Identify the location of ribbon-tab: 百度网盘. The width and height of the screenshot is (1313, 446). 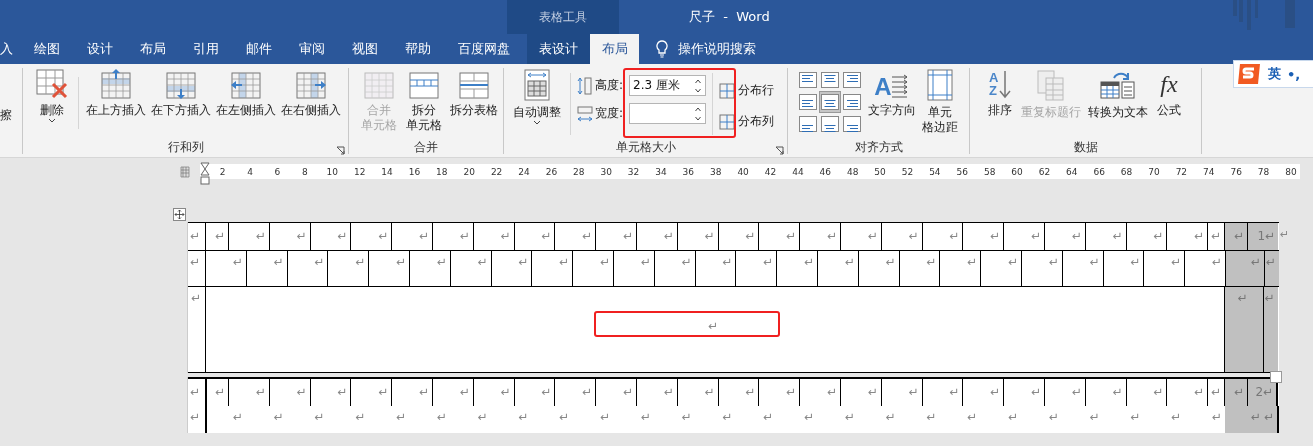
(484, 49).